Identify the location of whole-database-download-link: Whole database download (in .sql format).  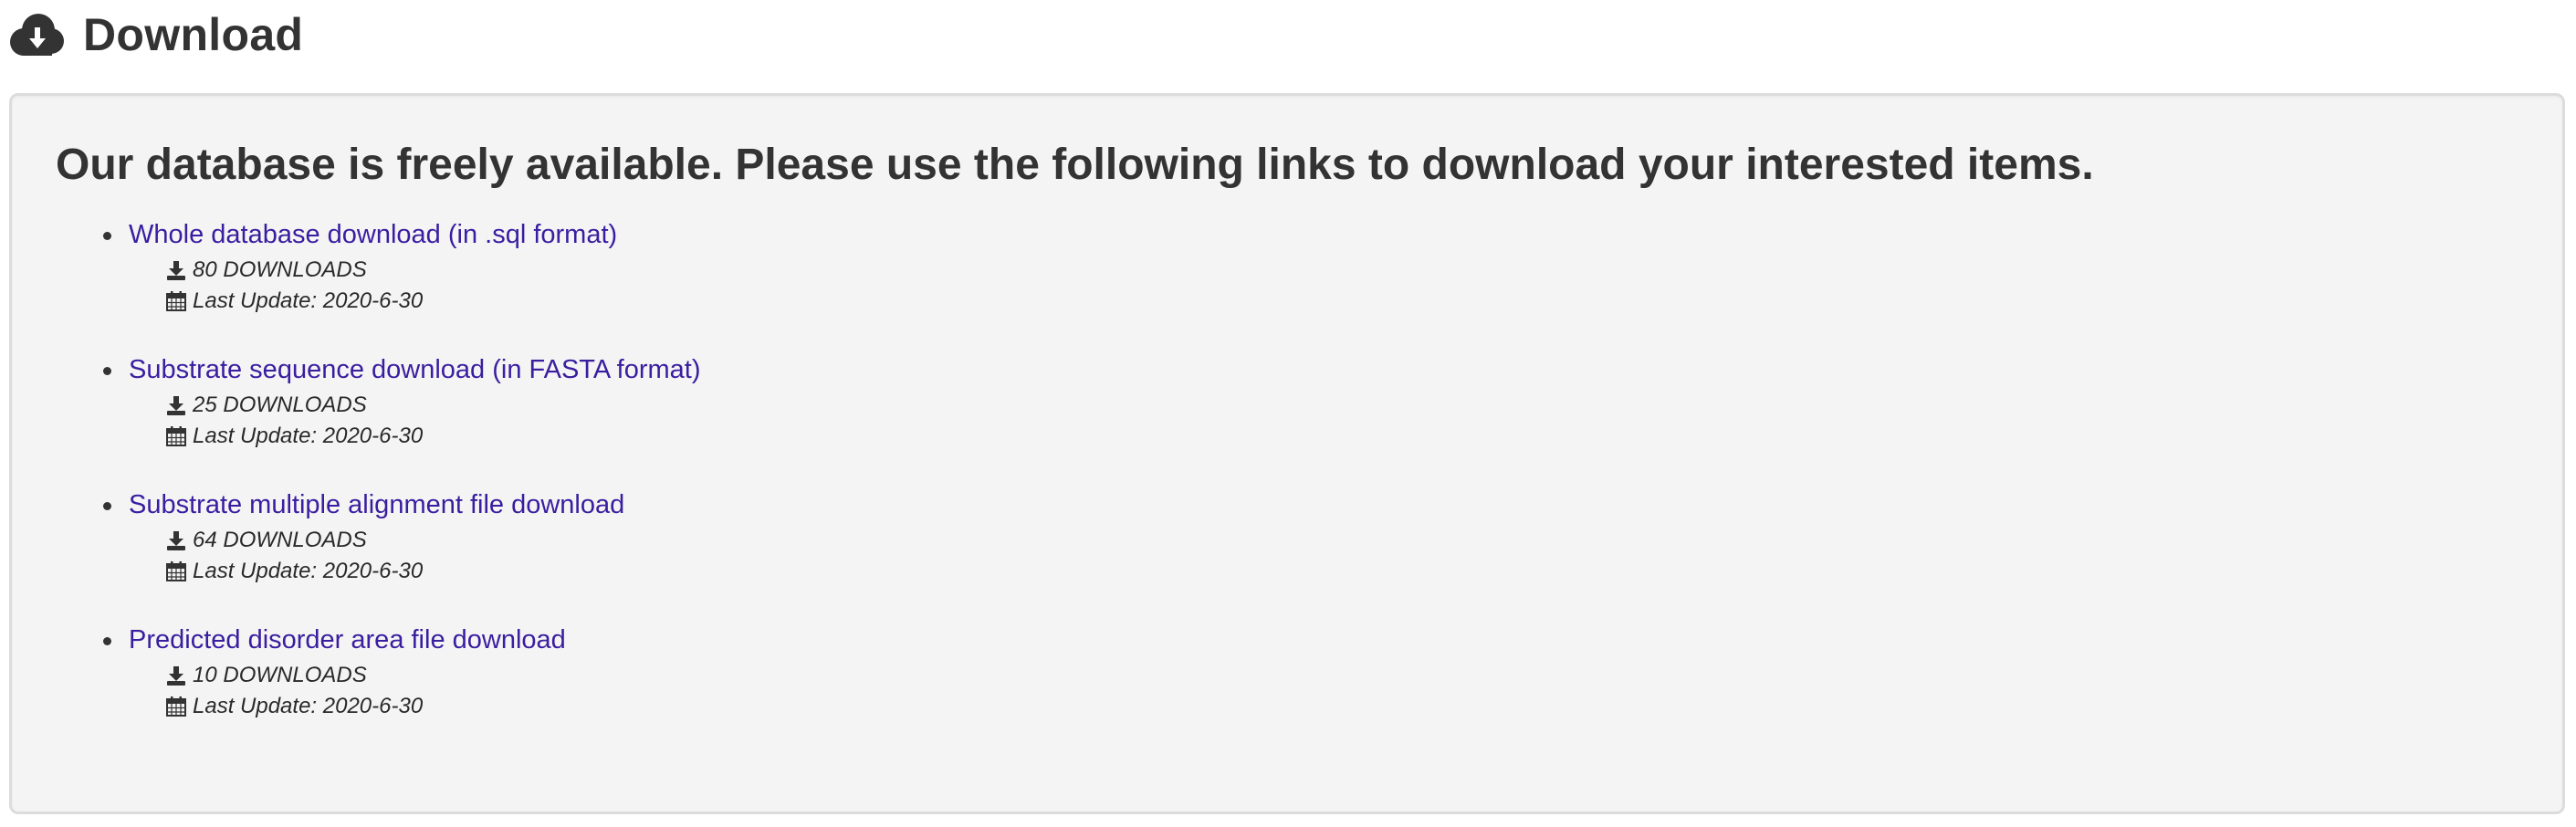
(415, 235).